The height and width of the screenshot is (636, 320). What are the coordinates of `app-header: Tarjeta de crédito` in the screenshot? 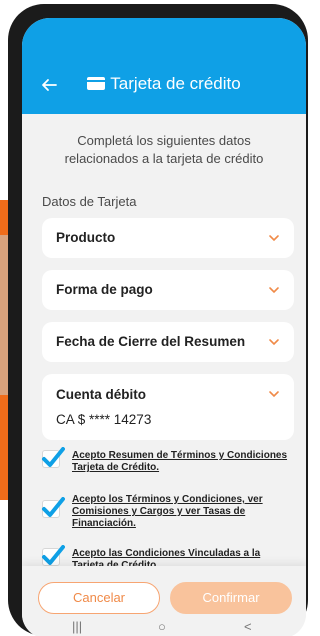 It's located at (164, 66).